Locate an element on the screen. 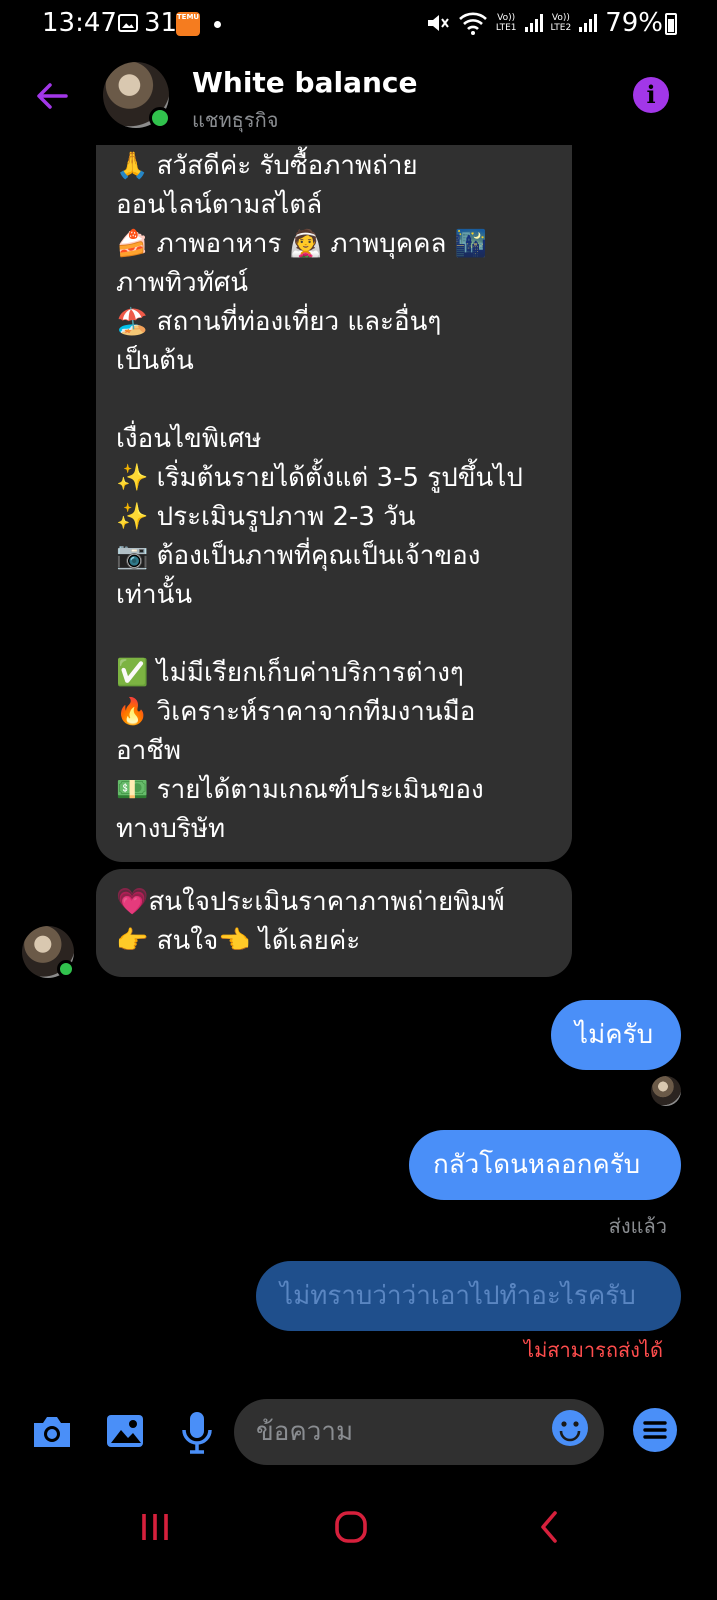 The width and height of the screenshot is (717, 1600). temu-label: TEMU is located at coordinates (188, 17).